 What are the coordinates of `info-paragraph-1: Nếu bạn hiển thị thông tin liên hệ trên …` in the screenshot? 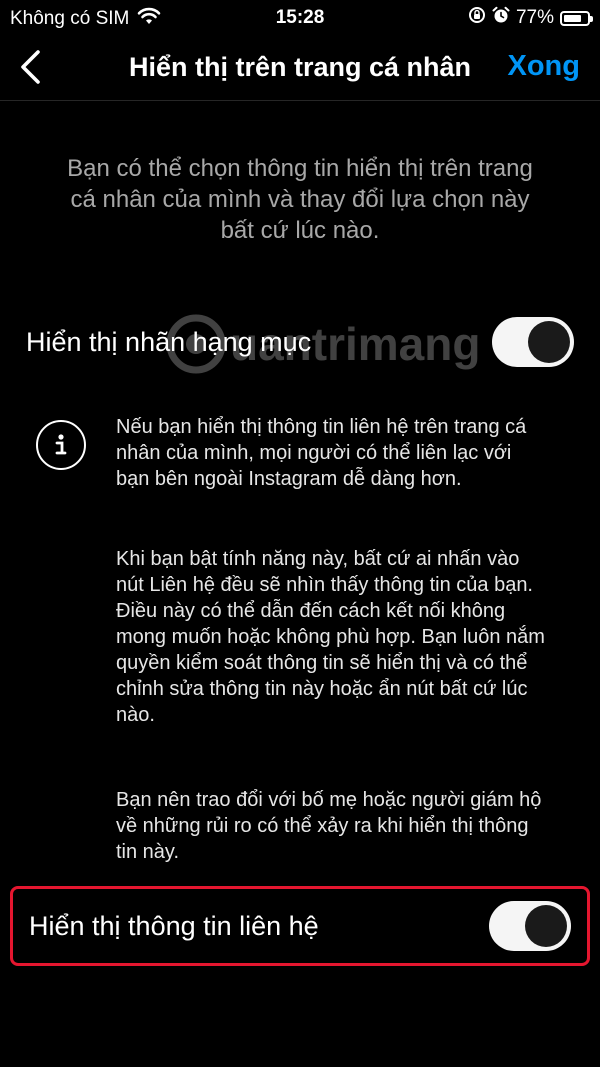 It's located at (331, 453).